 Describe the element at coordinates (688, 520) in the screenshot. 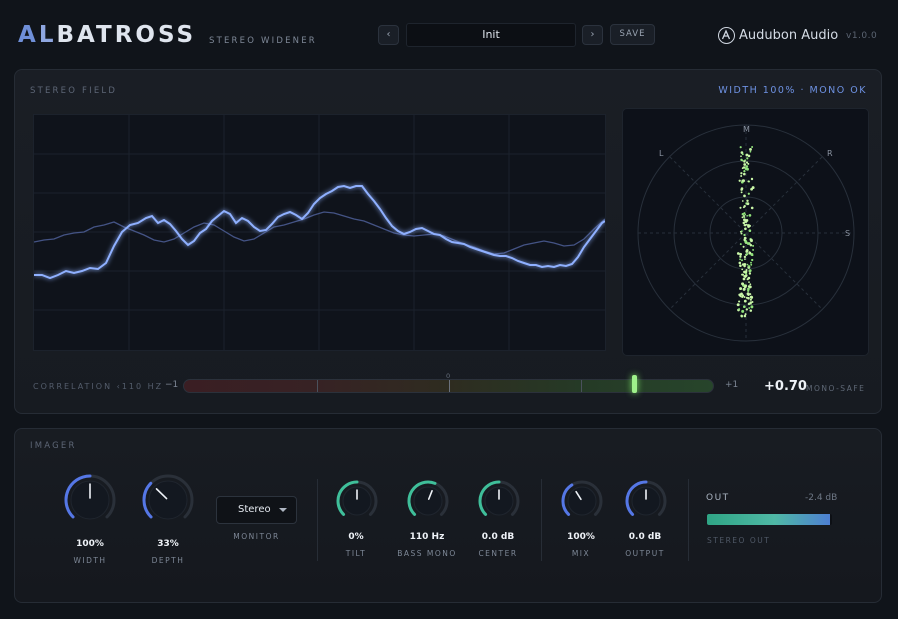

I see `section-divider` at that location.